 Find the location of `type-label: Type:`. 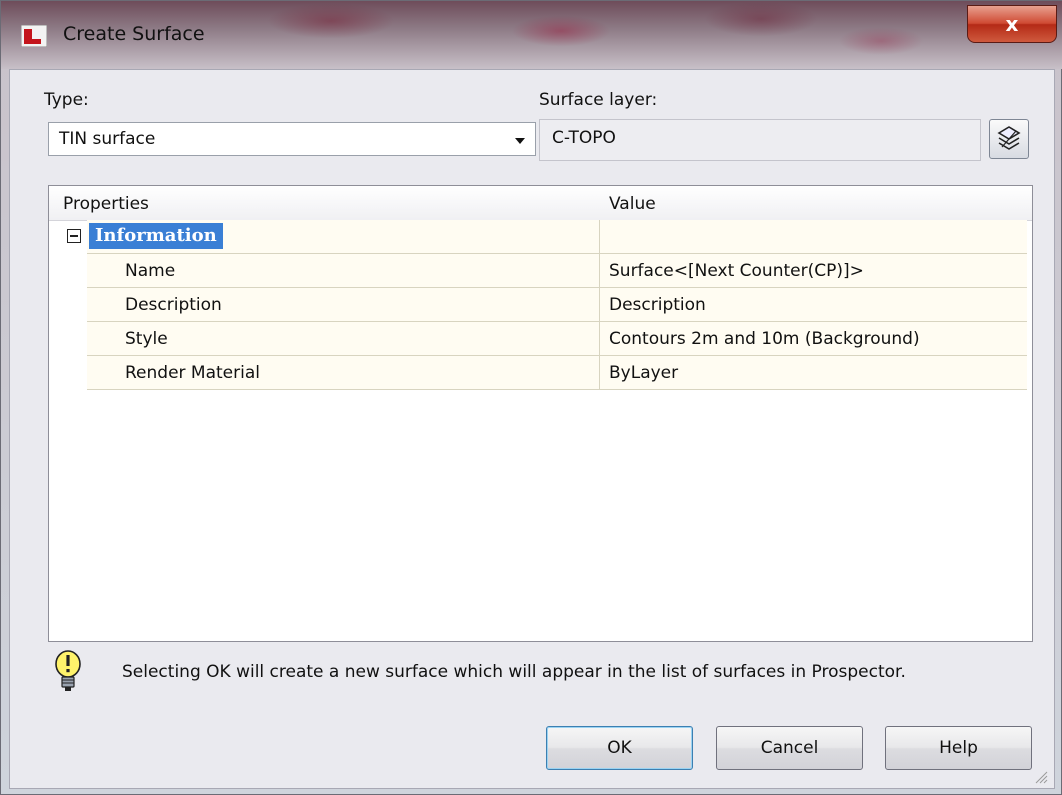

type-label: Type: is located at coordinates (66, 100).